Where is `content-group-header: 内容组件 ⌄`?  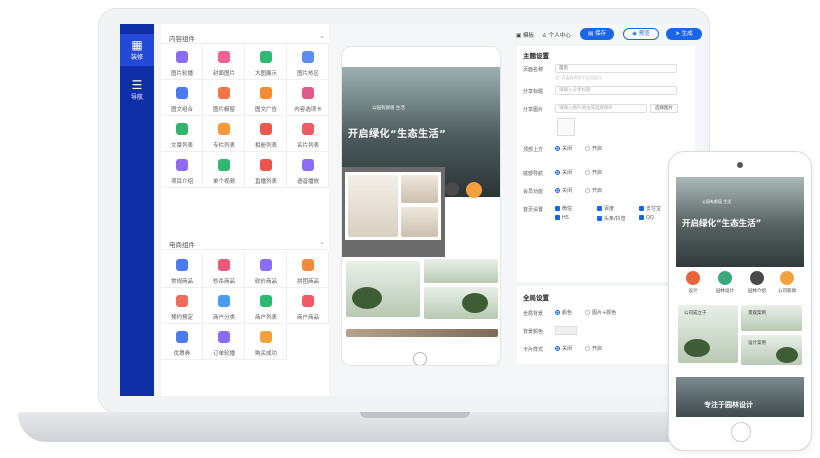 content-group-header: 内容组件 ⌄ is located at coordinates (245, 37).